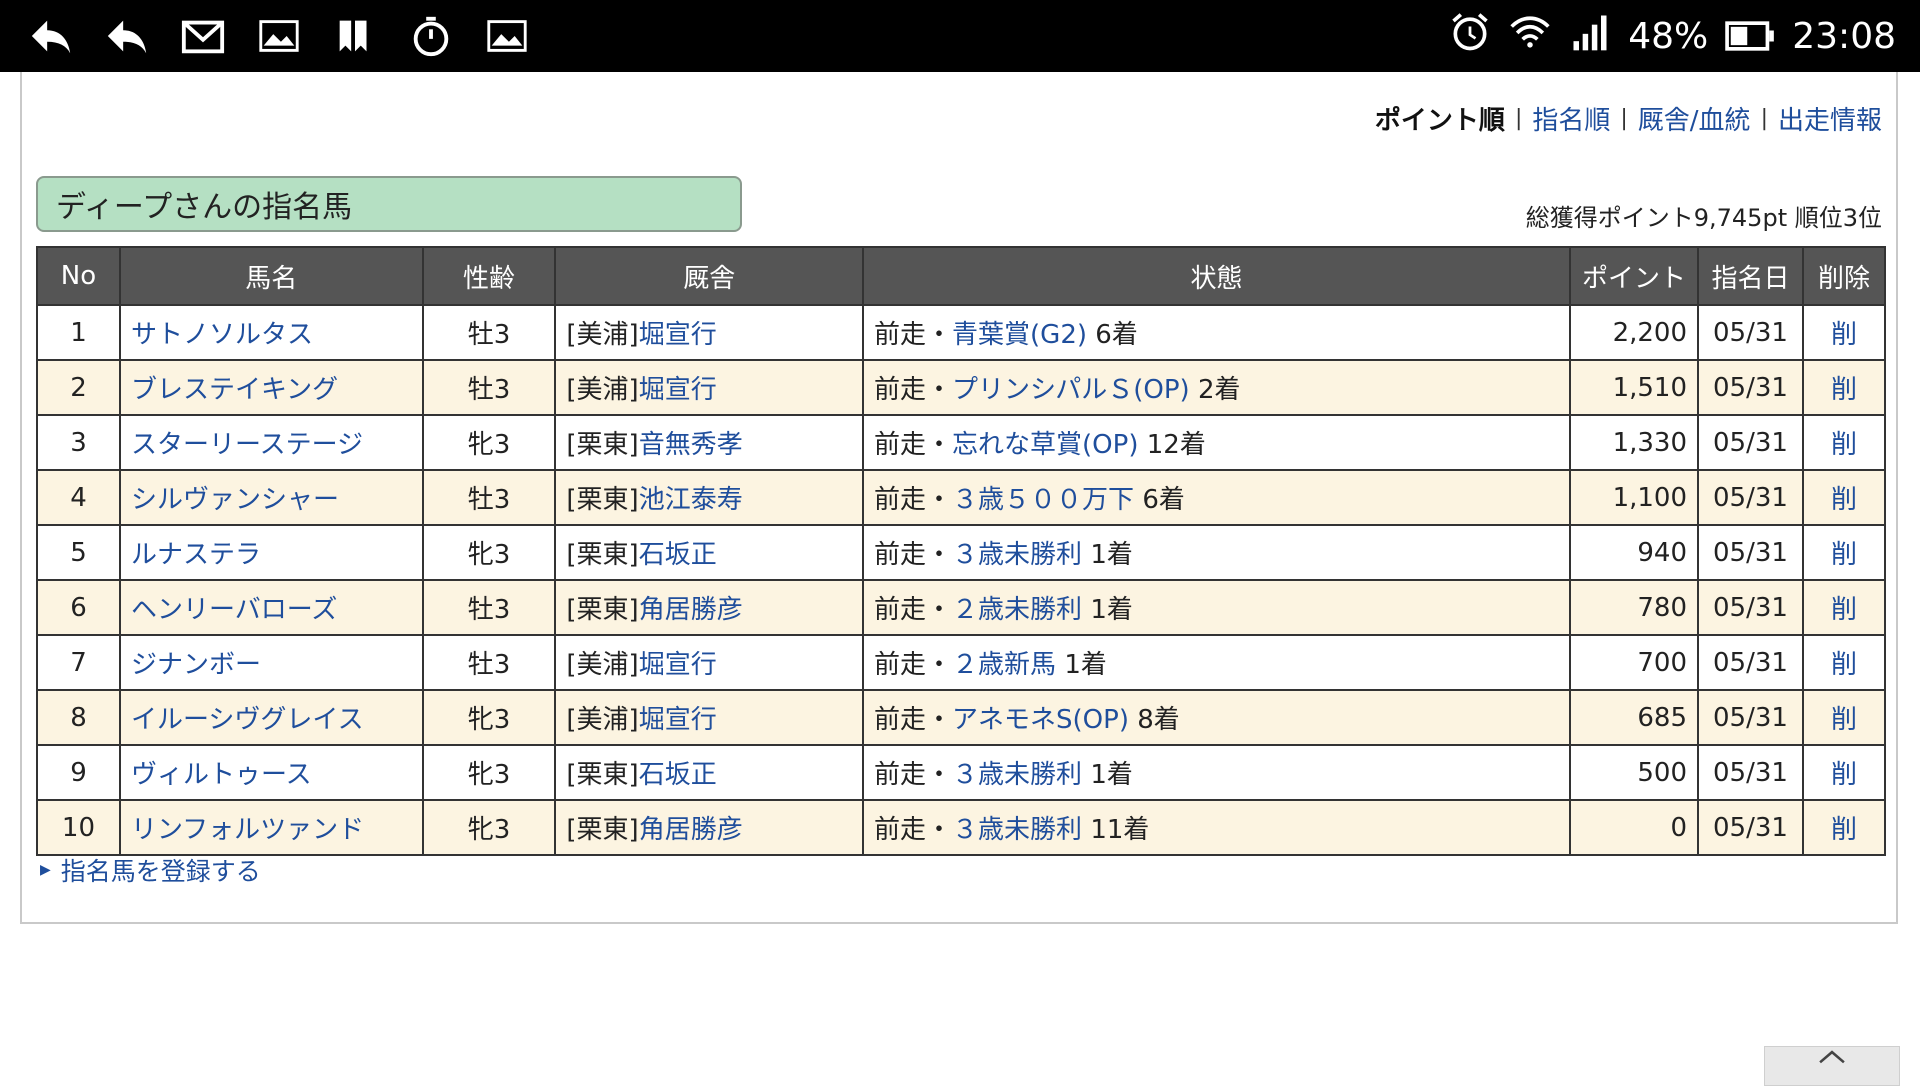  Describe the element at coordinates (78, 332) in the screenshot. I see `cell-no: 1` at that location.